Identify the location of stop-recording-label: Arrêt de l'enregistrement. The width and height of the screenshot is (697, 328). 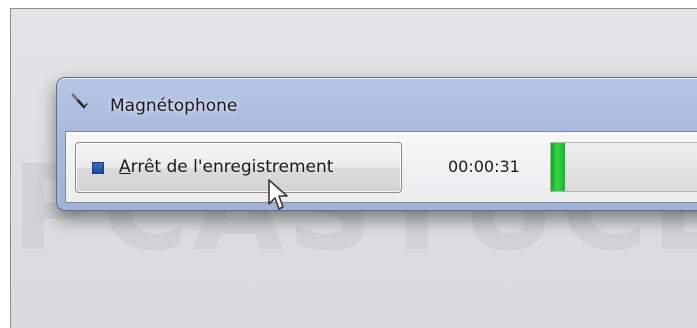
(226, 167).